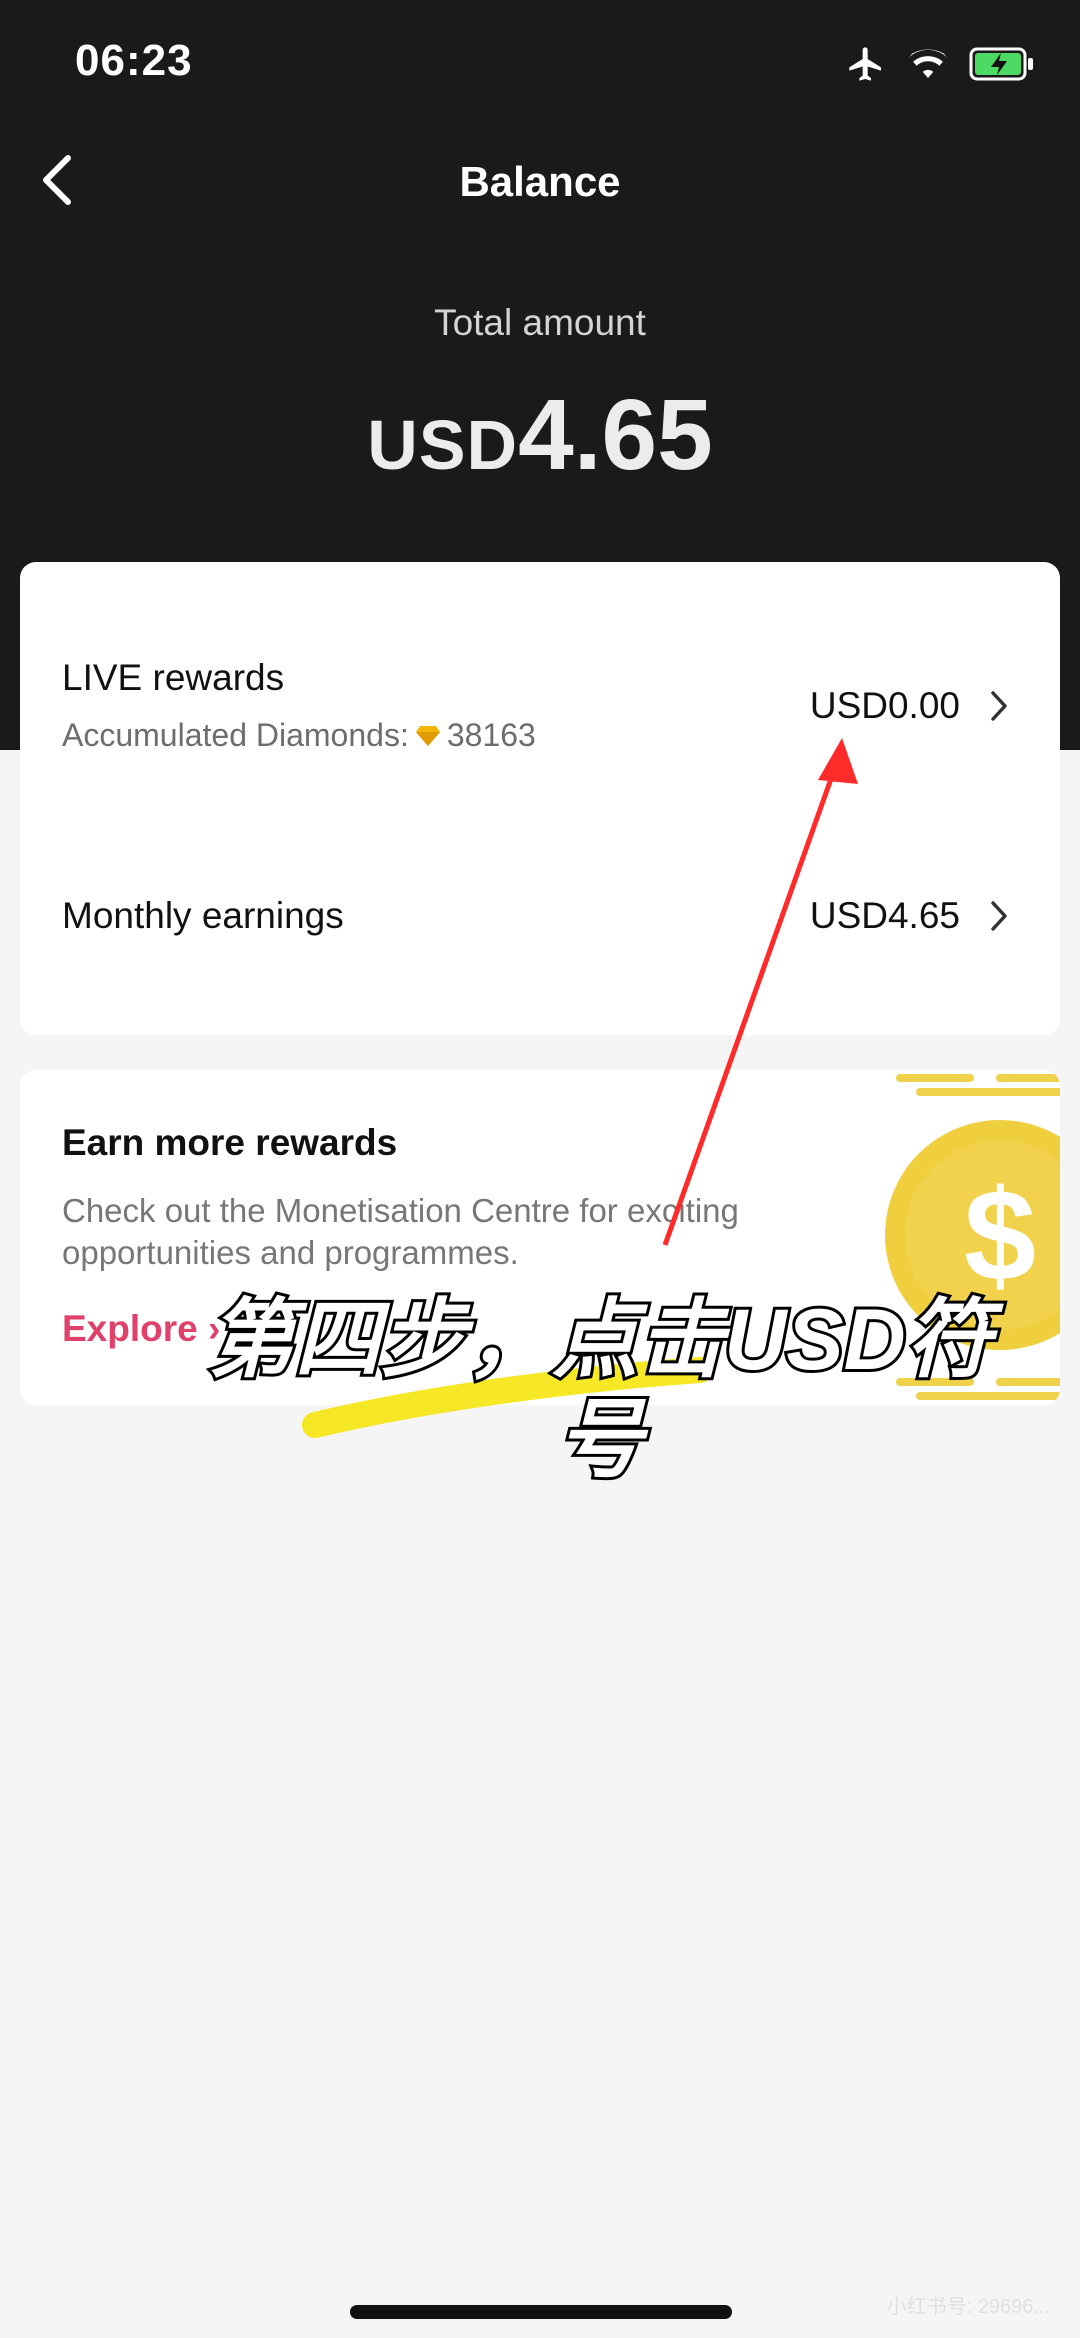  I want to click on status-time: 06:23, so click(134, 60).